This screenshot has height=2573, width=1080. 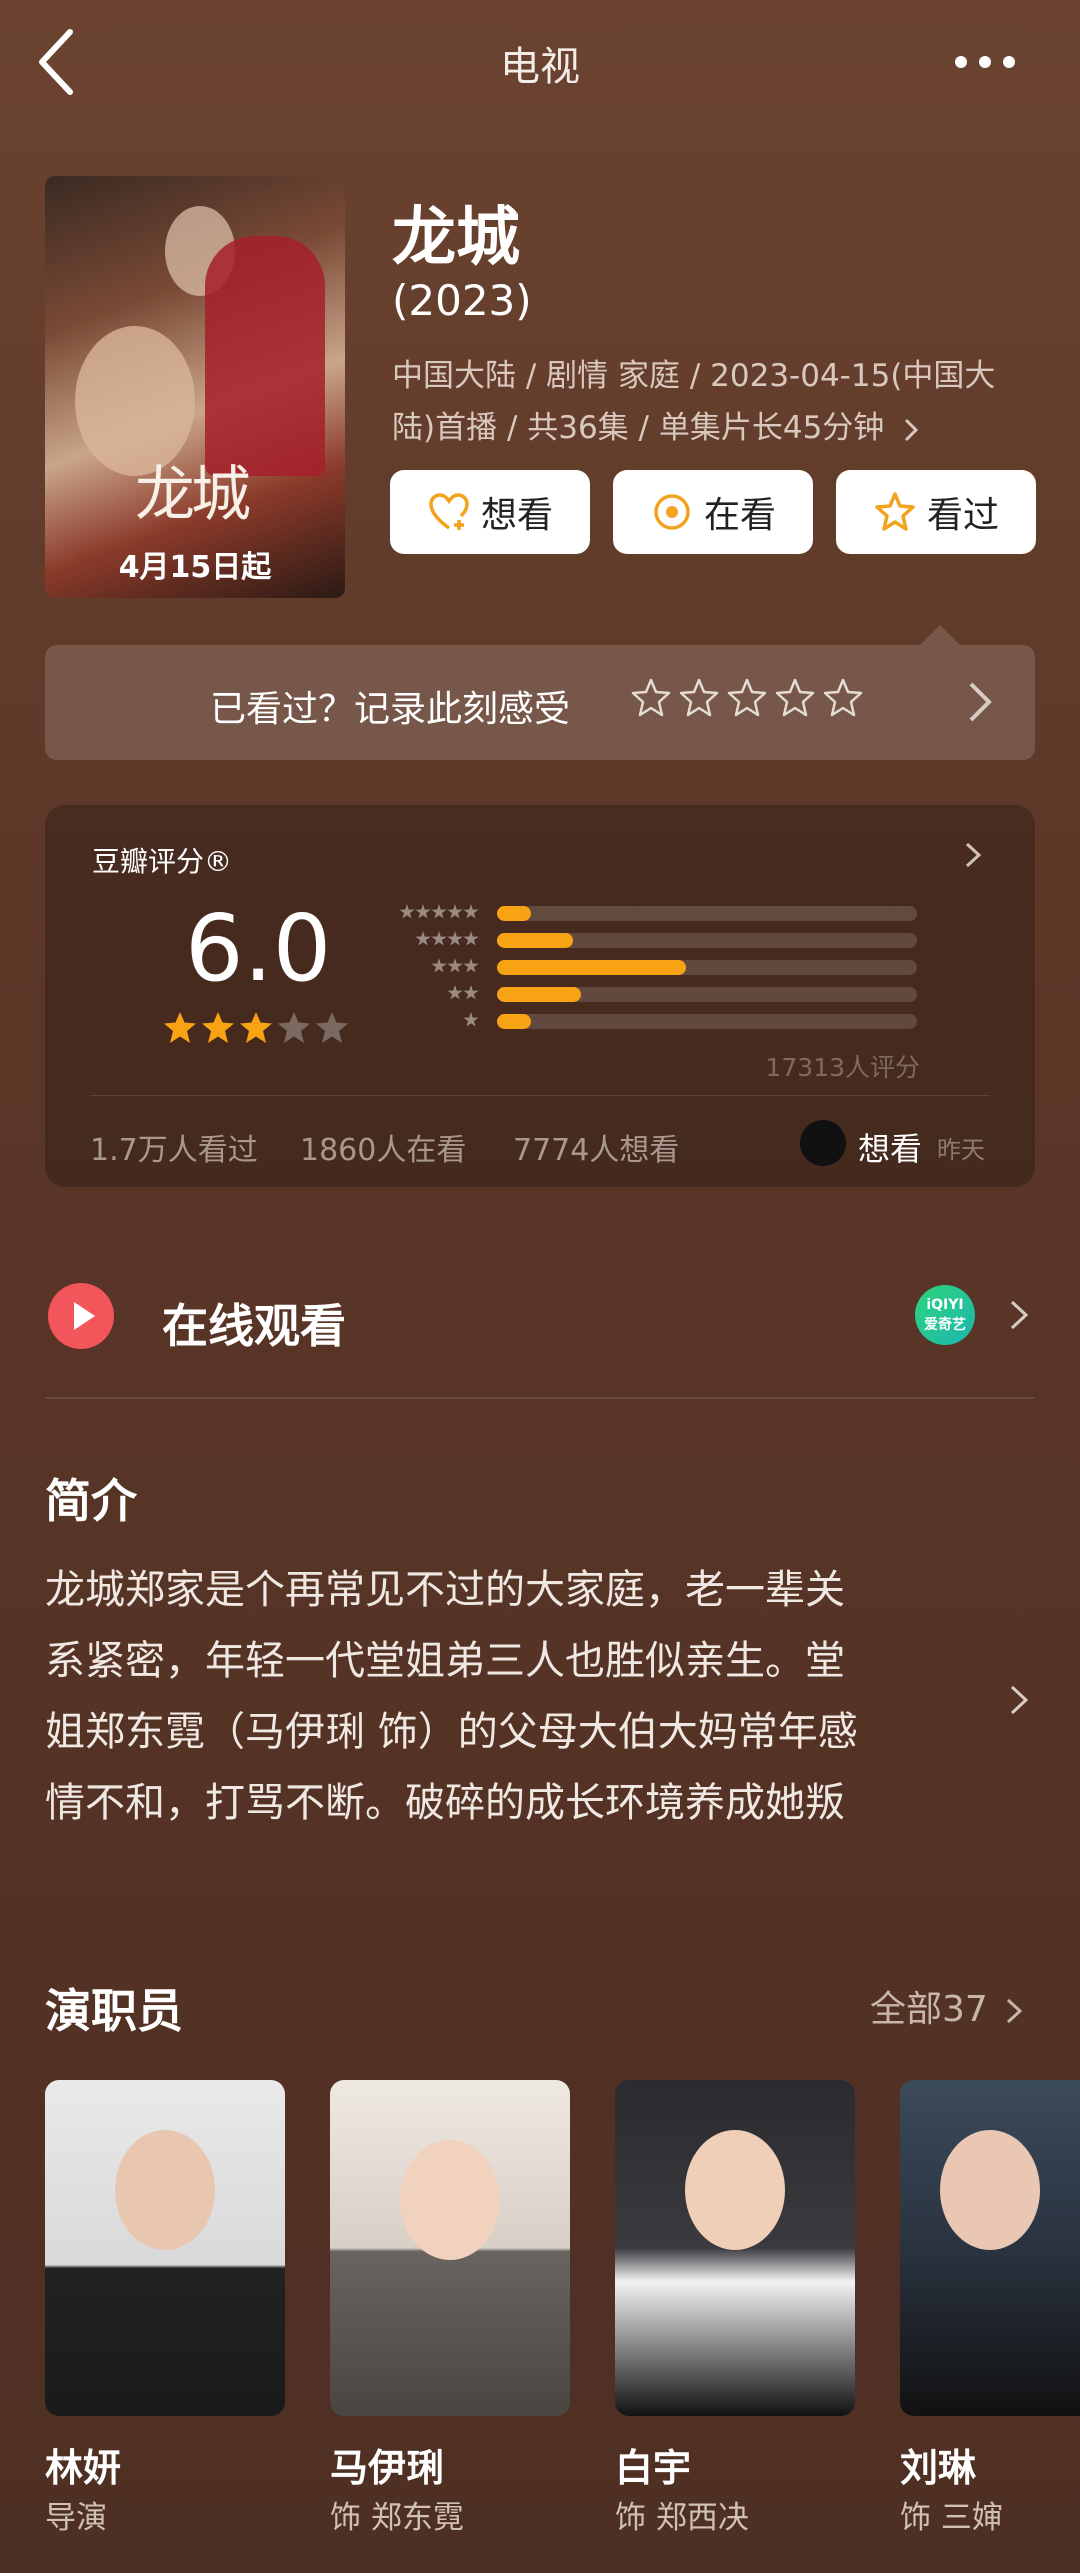 I want to click on heart-plus-icon, so click(x=449, y=511).